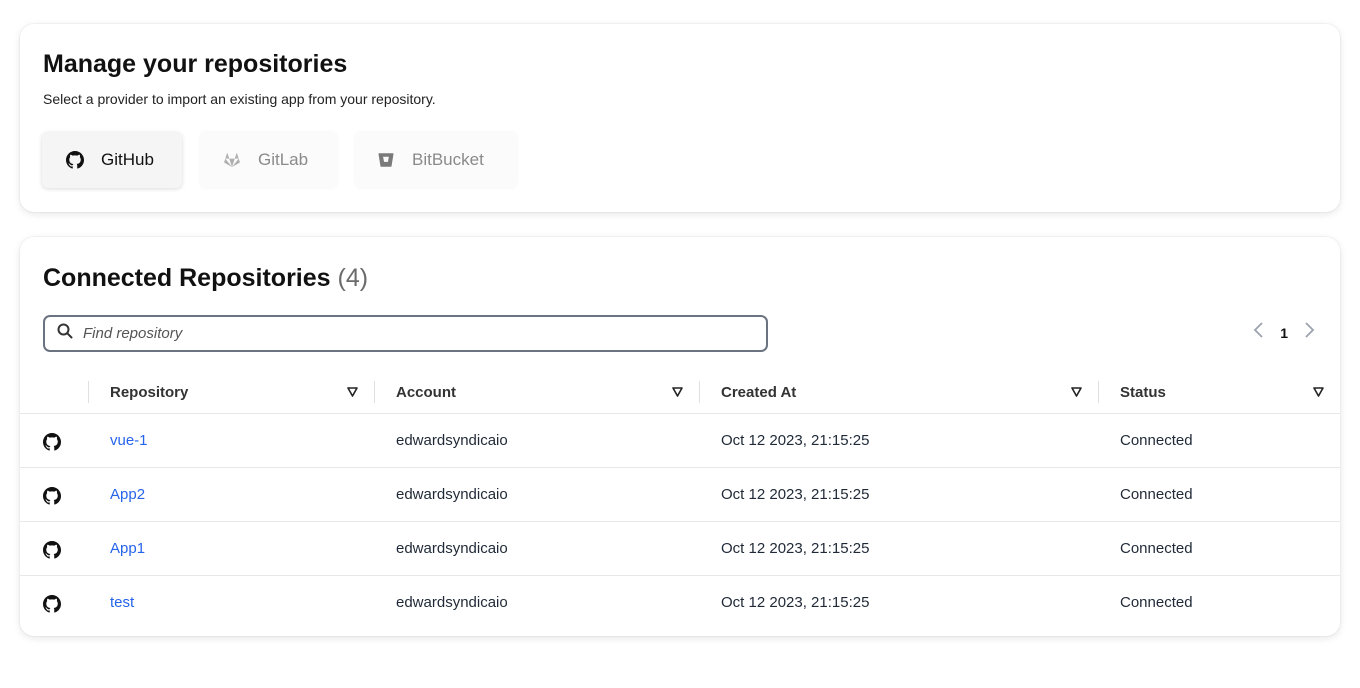  I want to click on repository-link: vue-1, so click(129, 440).